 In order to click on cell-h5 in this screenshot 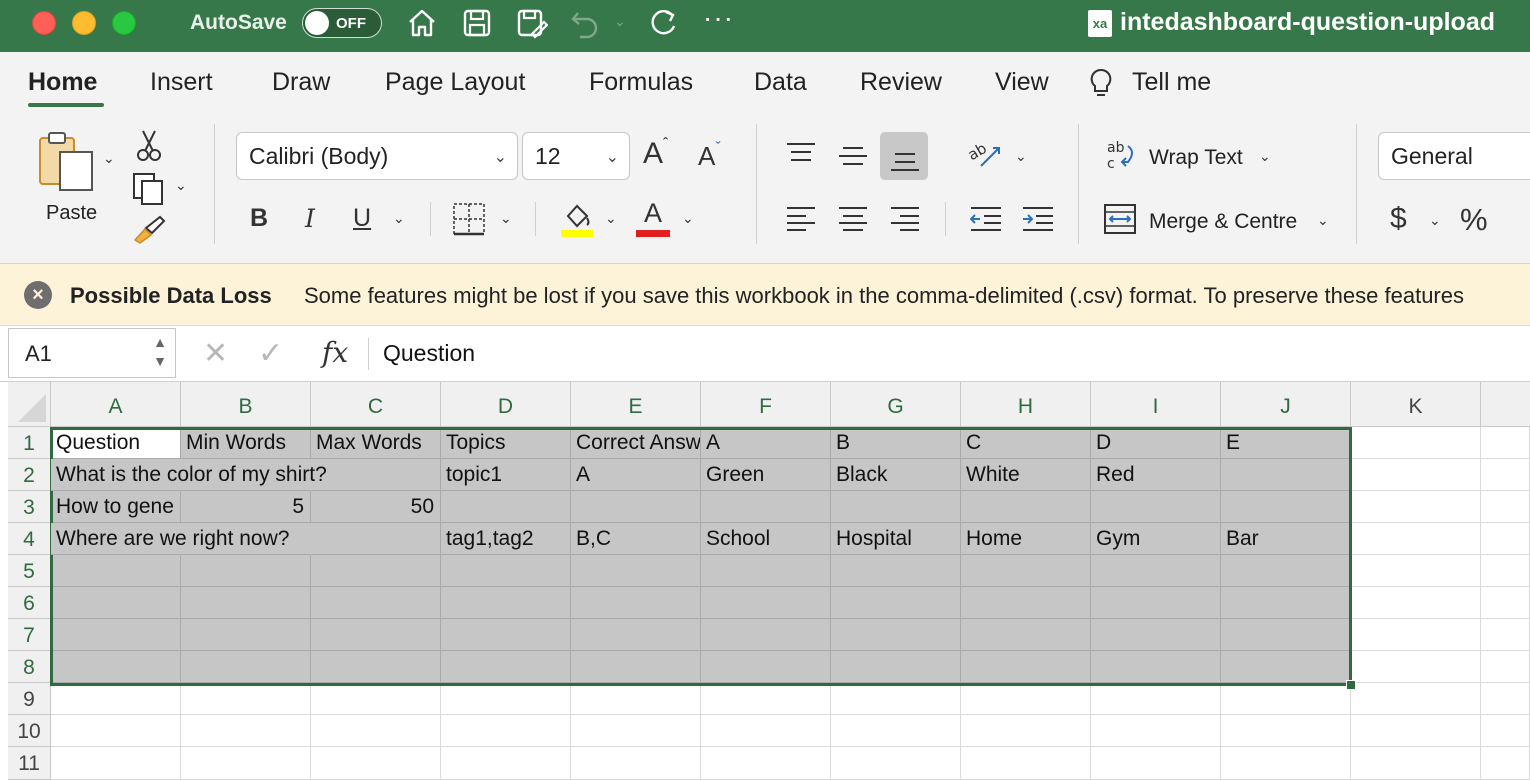, I will do `click(1026, 571)`.